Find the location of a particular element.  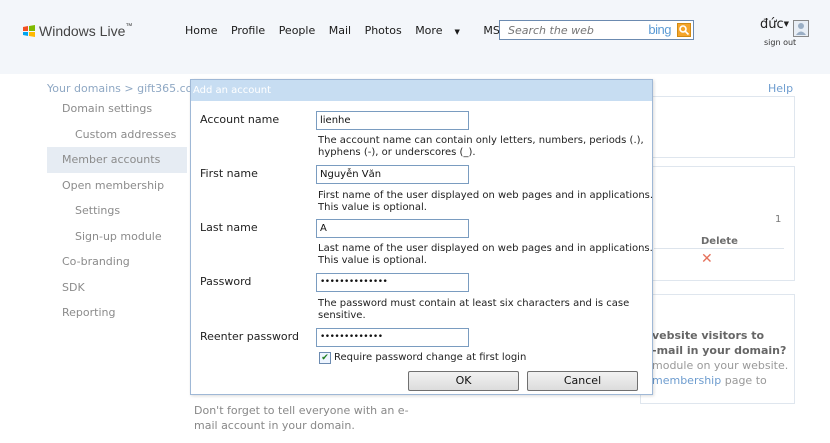

user-icon is located at coordinates (801, 29).